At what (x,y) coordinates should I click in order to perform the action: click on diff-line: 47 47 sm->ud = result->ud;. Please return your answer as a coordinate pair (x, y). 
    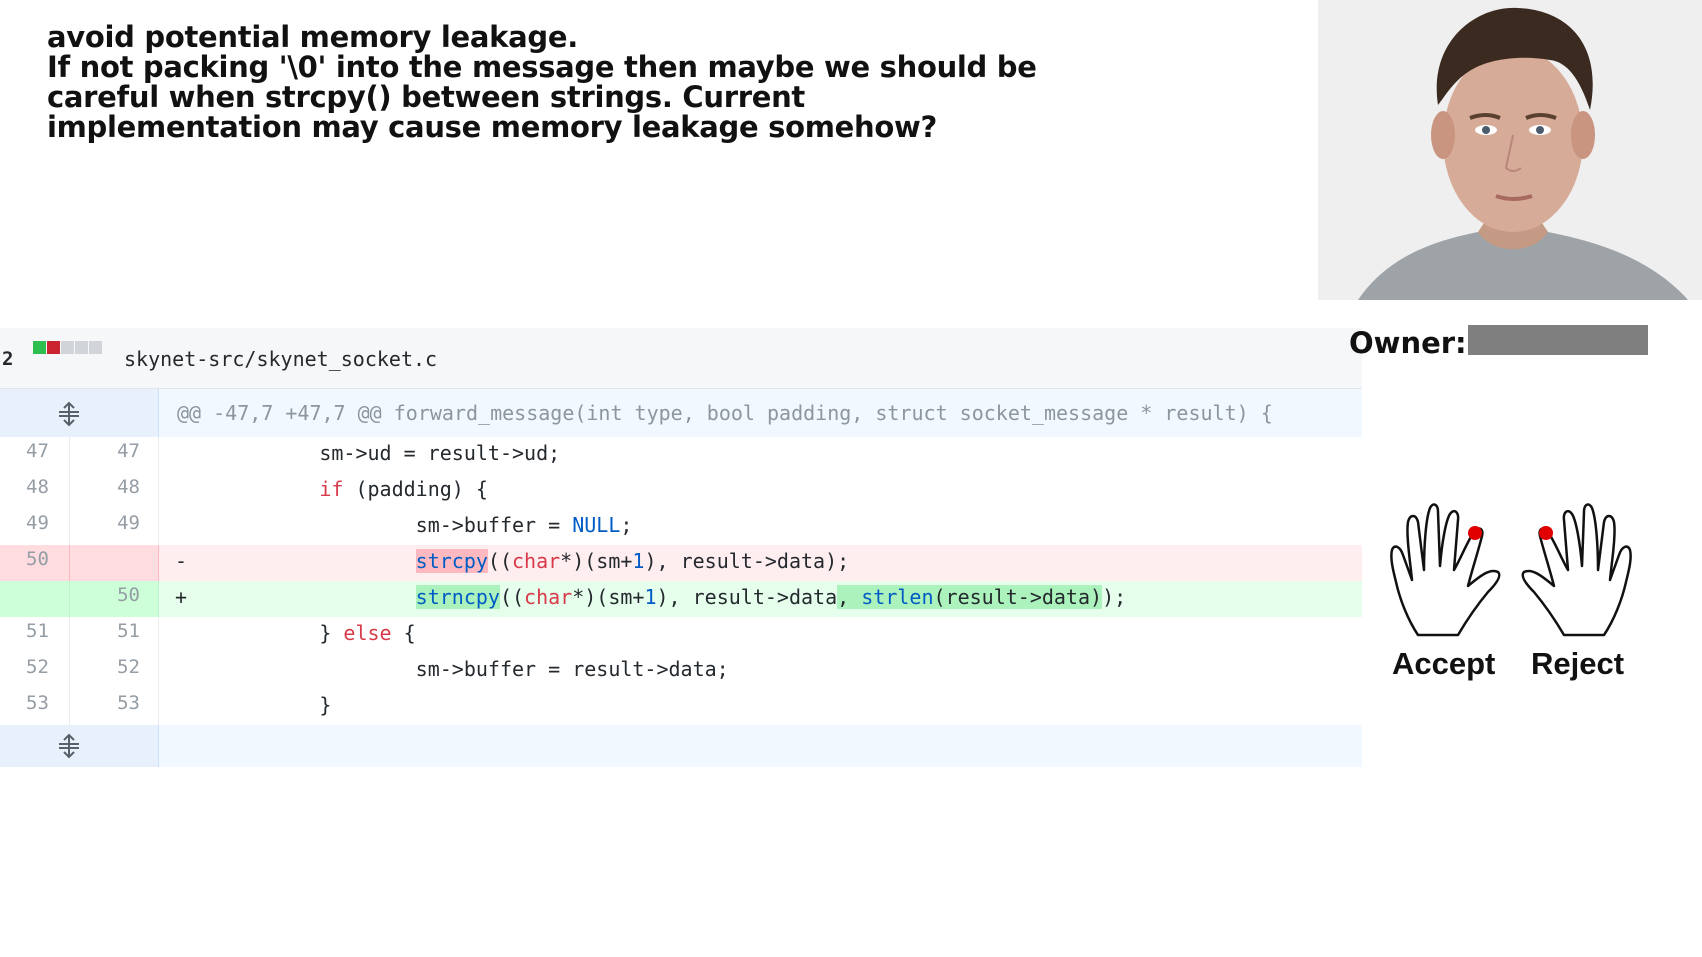
    Looking at the image, I should click on (681, 455).